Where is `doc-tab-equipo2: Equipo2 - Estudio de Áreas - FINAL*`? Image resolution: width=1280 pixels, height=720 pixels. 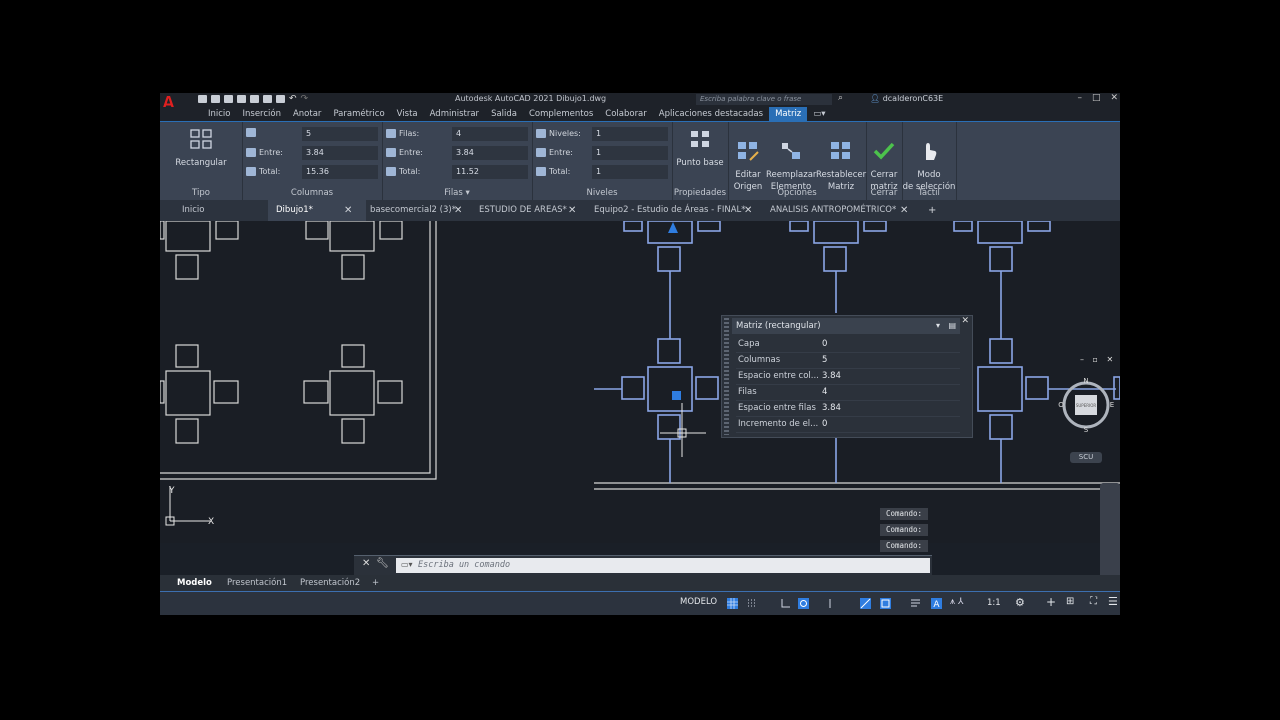
doc-tab-equipo2: Equipo2 - Estudio de Áreas - FINAL* is located at coordinates (672, 210).